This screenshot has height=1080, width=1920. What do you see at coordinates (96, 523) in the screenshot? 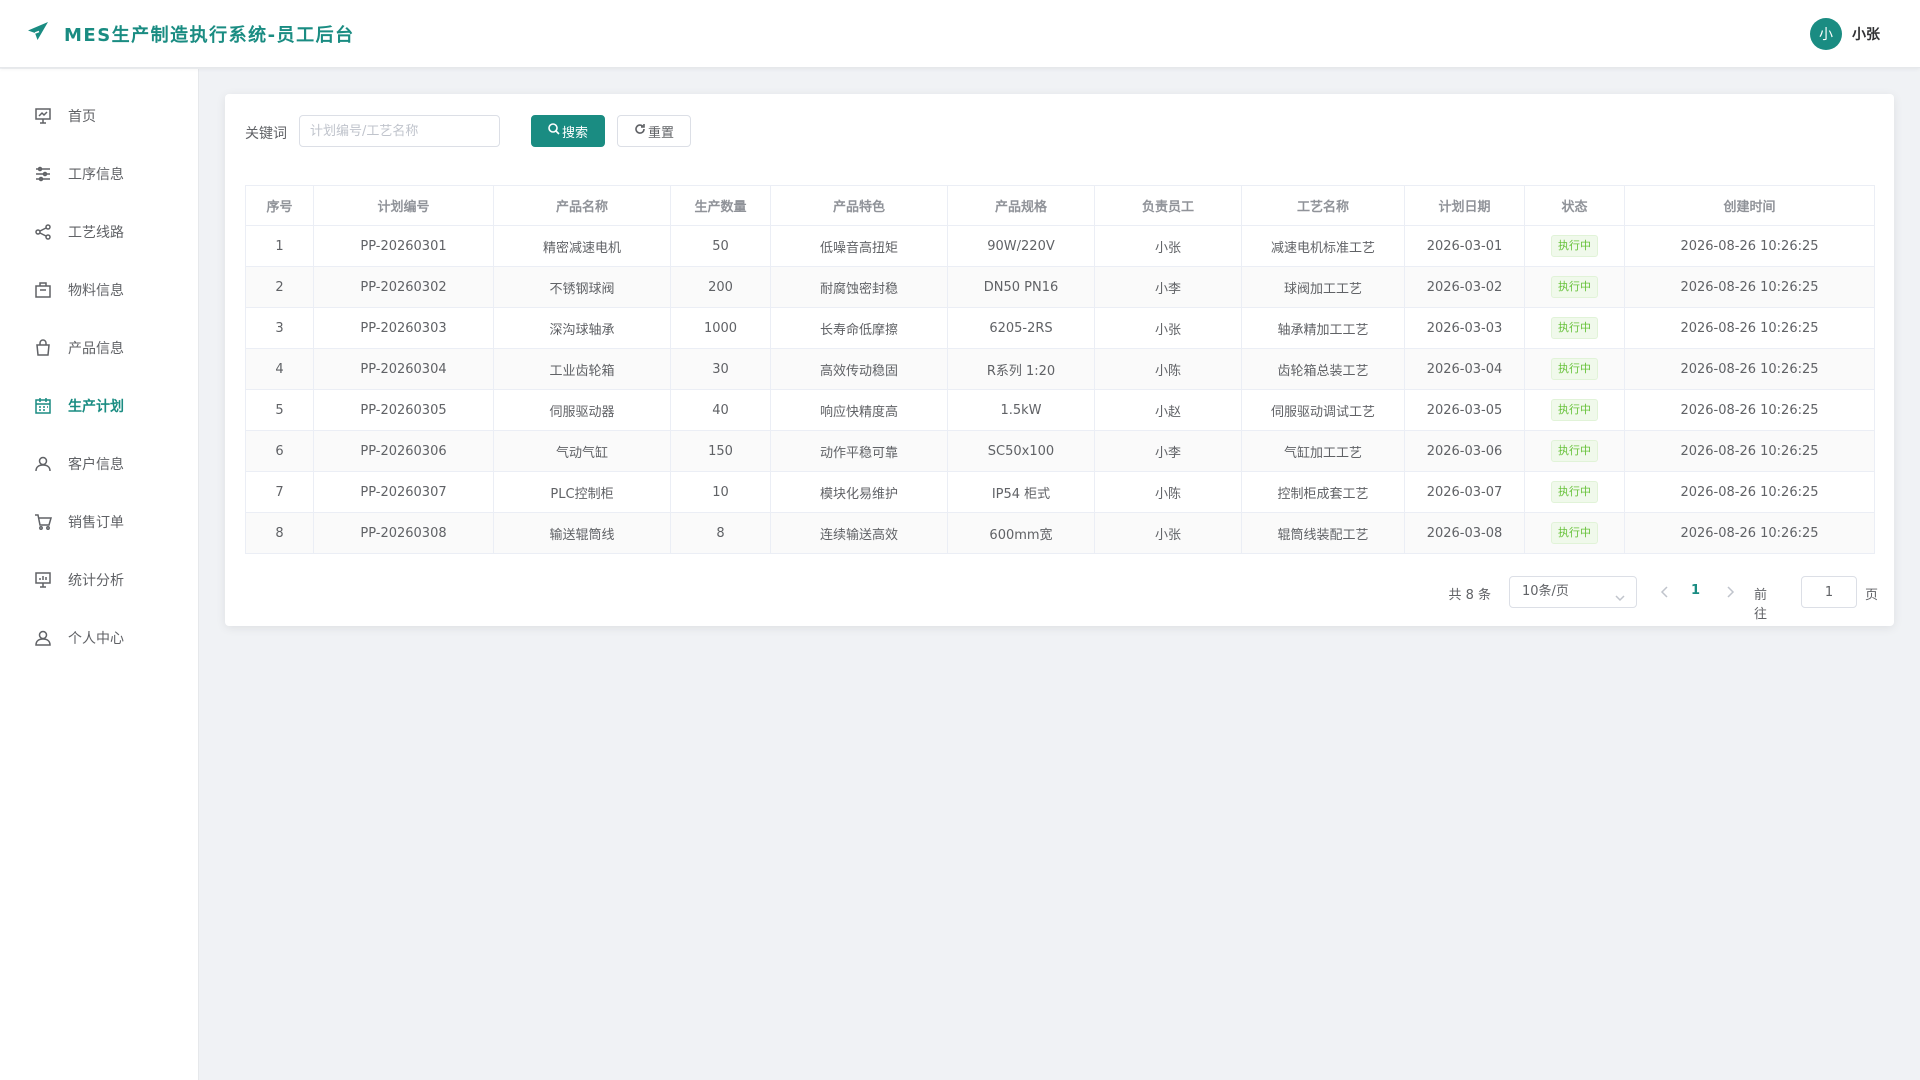
I see `sidebar-item-label: 销售订单` at bounding box center [96, 523].